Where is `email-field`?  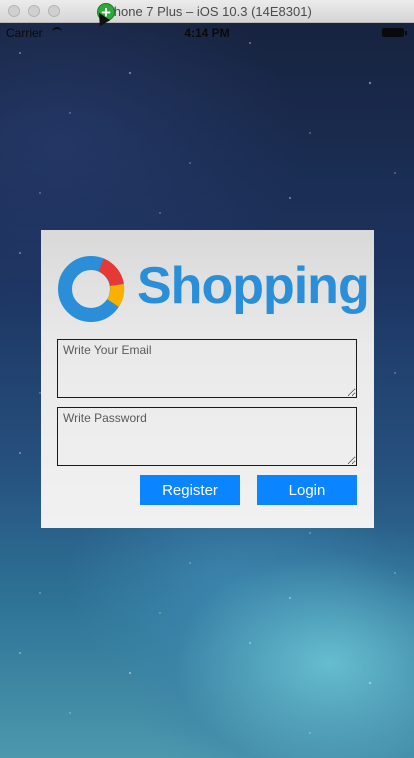 email-field is located at coordinates (207, 368).